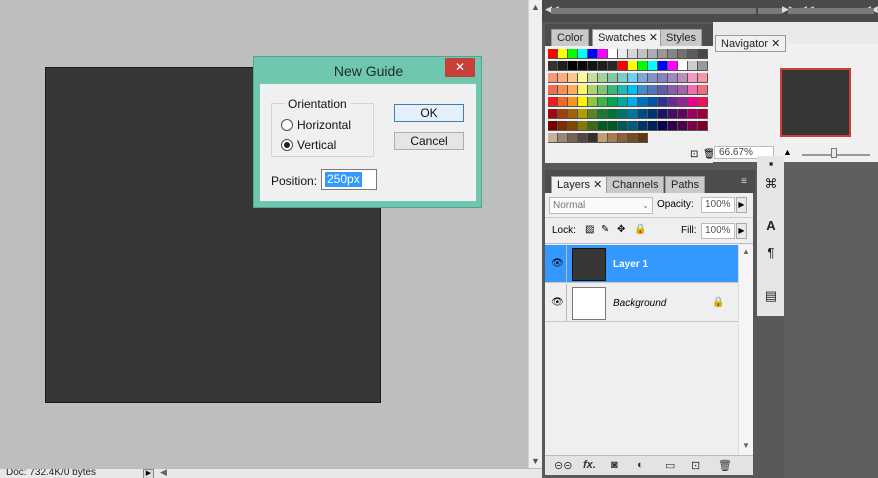  What do you see at coordinates (639, 303) in the screenshot?
I see `layer-name: Background` at bounding box center [639, 303].